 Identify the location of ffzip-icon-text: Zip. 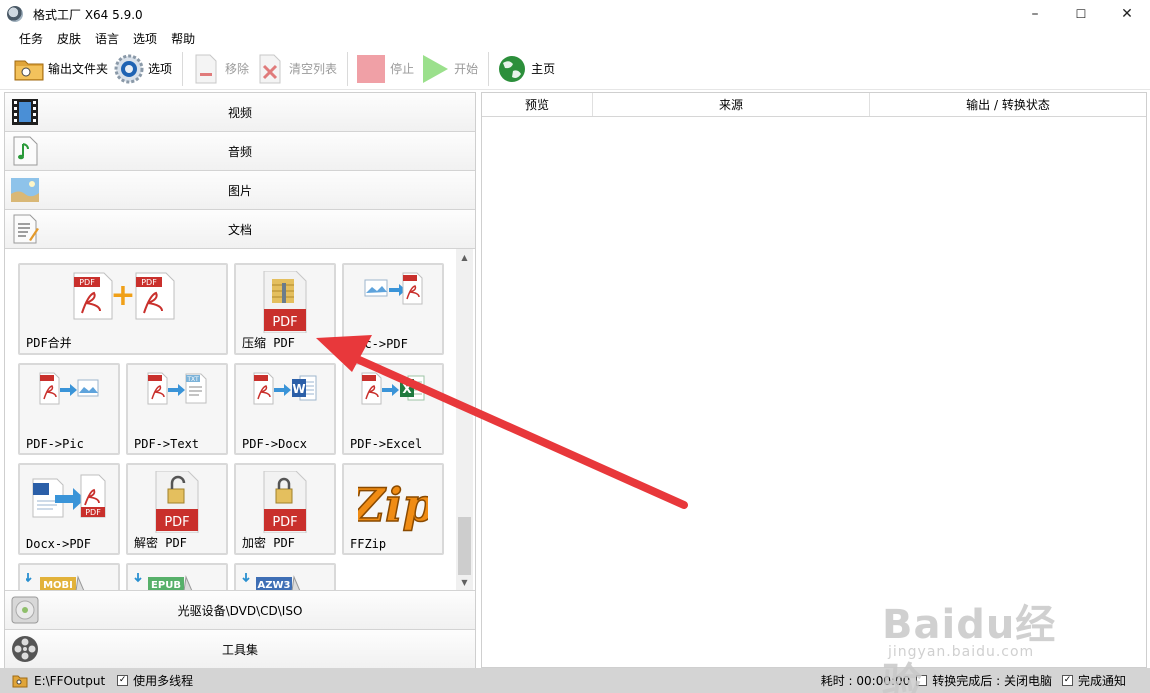
(393, 505).